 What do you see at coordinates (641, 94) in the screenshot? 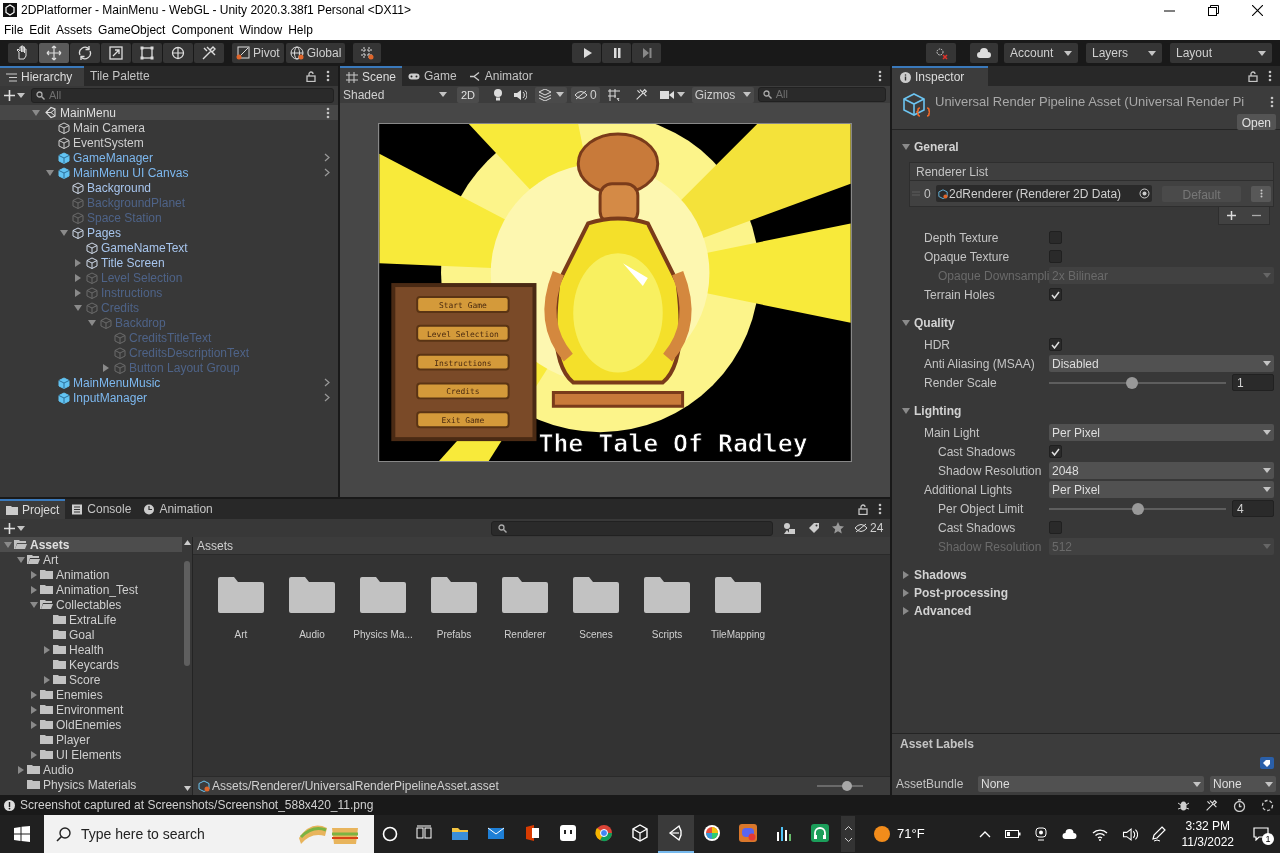
I see `tools-icon` at bounding box center [641, 94].